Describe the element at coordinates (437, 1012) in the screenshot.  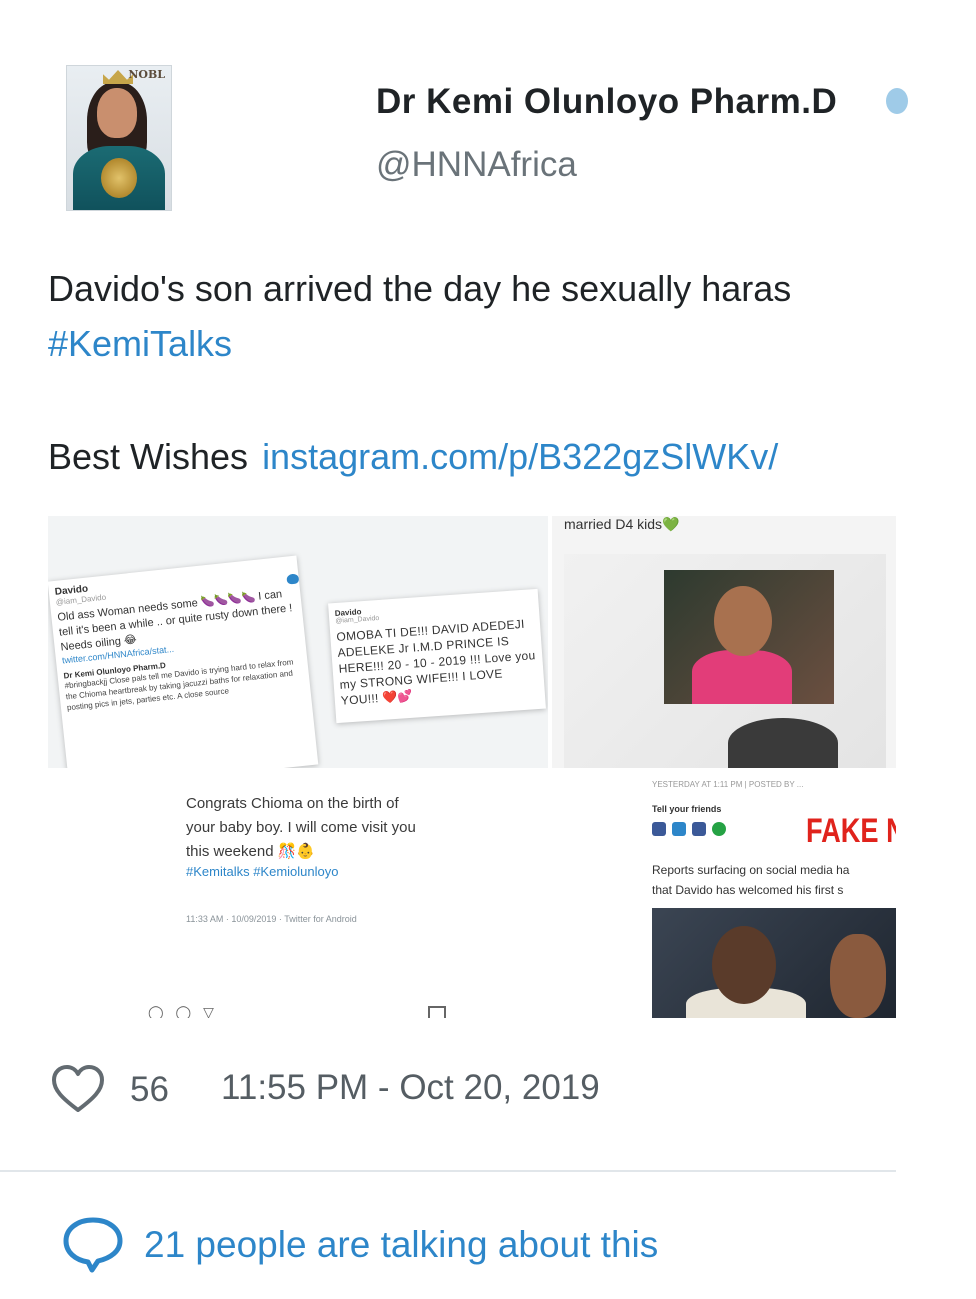
I see `bookmark-icon` at that location.